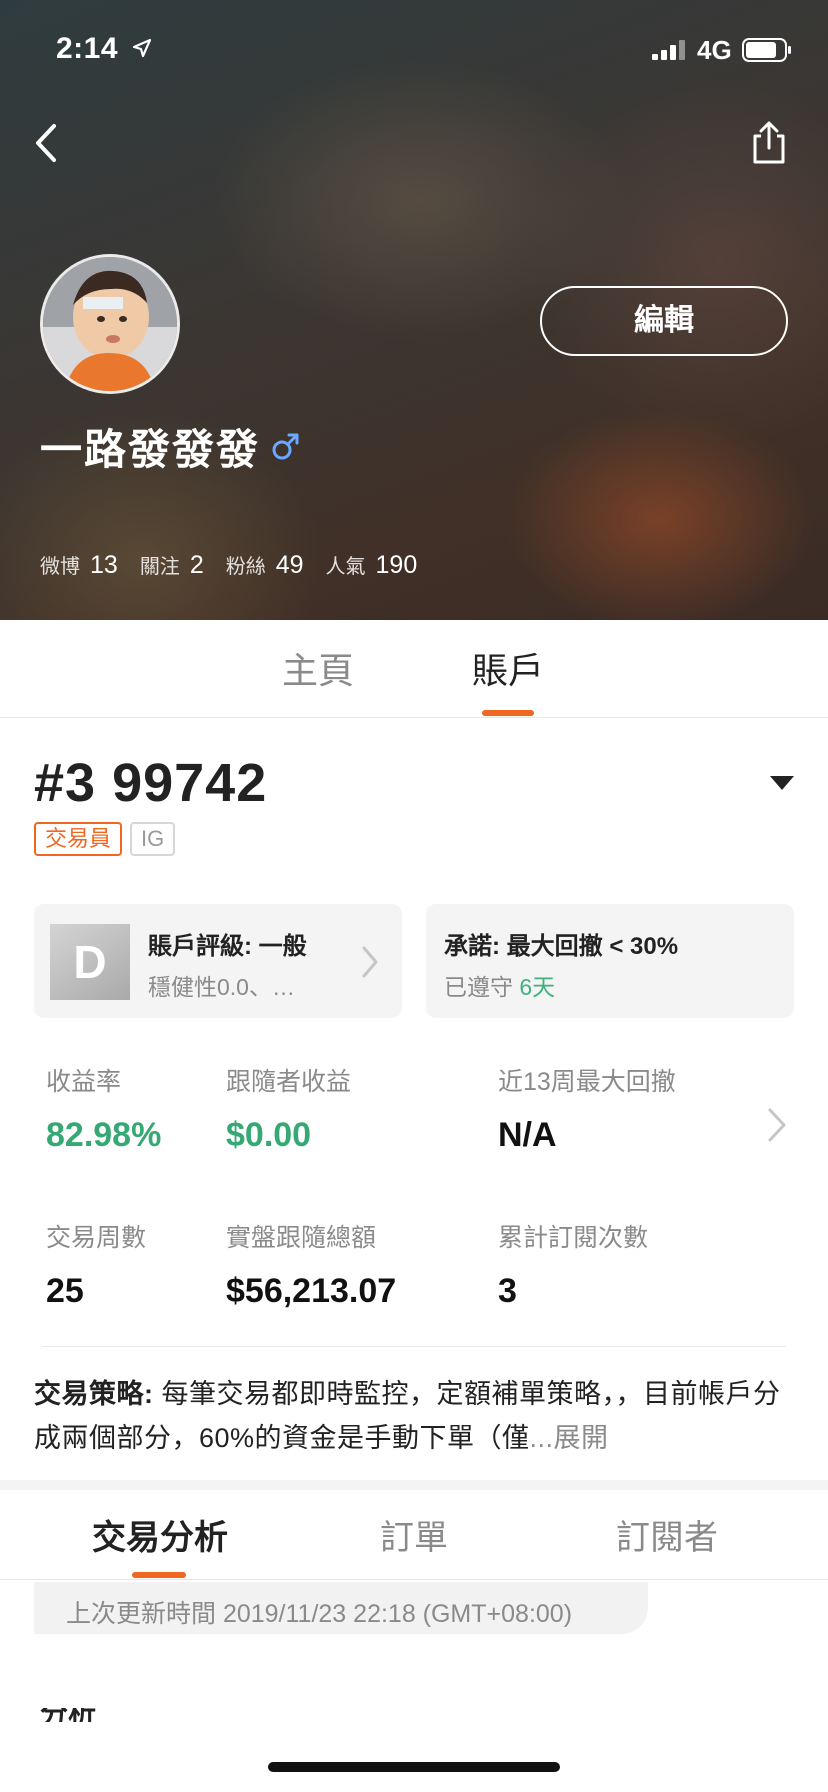 Image resolution: width=828 pixels, height=1792 pixels. What do you see at coordinates (372, 565) in the screenshot?
I see `stat-popularity: 人氣 190` at bounding box center [372, 565].